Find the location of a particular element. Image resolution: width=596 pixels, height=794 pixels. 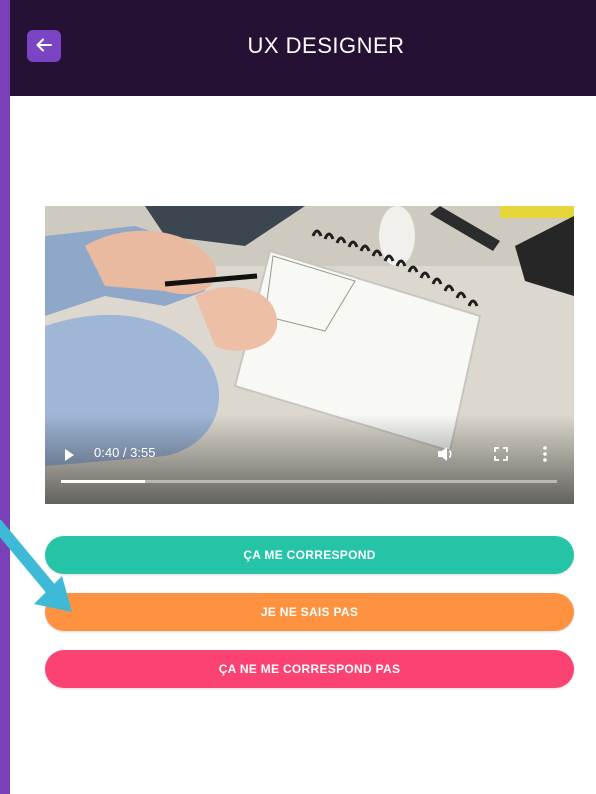

fullscreen-icon is located at coordinates (501, 456).